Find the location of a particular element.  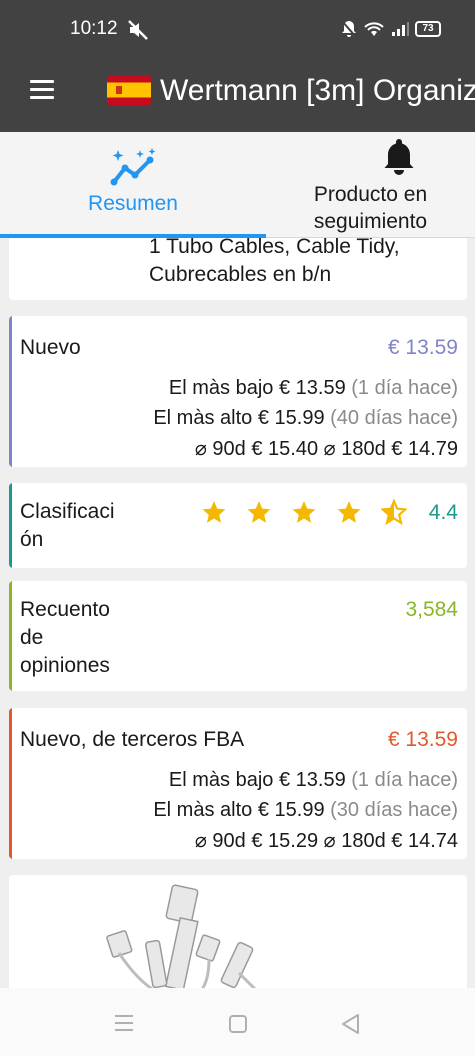

fba-averages: ⌀ 90d € 15.29 ⌀ 180d € 14.74 is located at coordinates (326, 841).